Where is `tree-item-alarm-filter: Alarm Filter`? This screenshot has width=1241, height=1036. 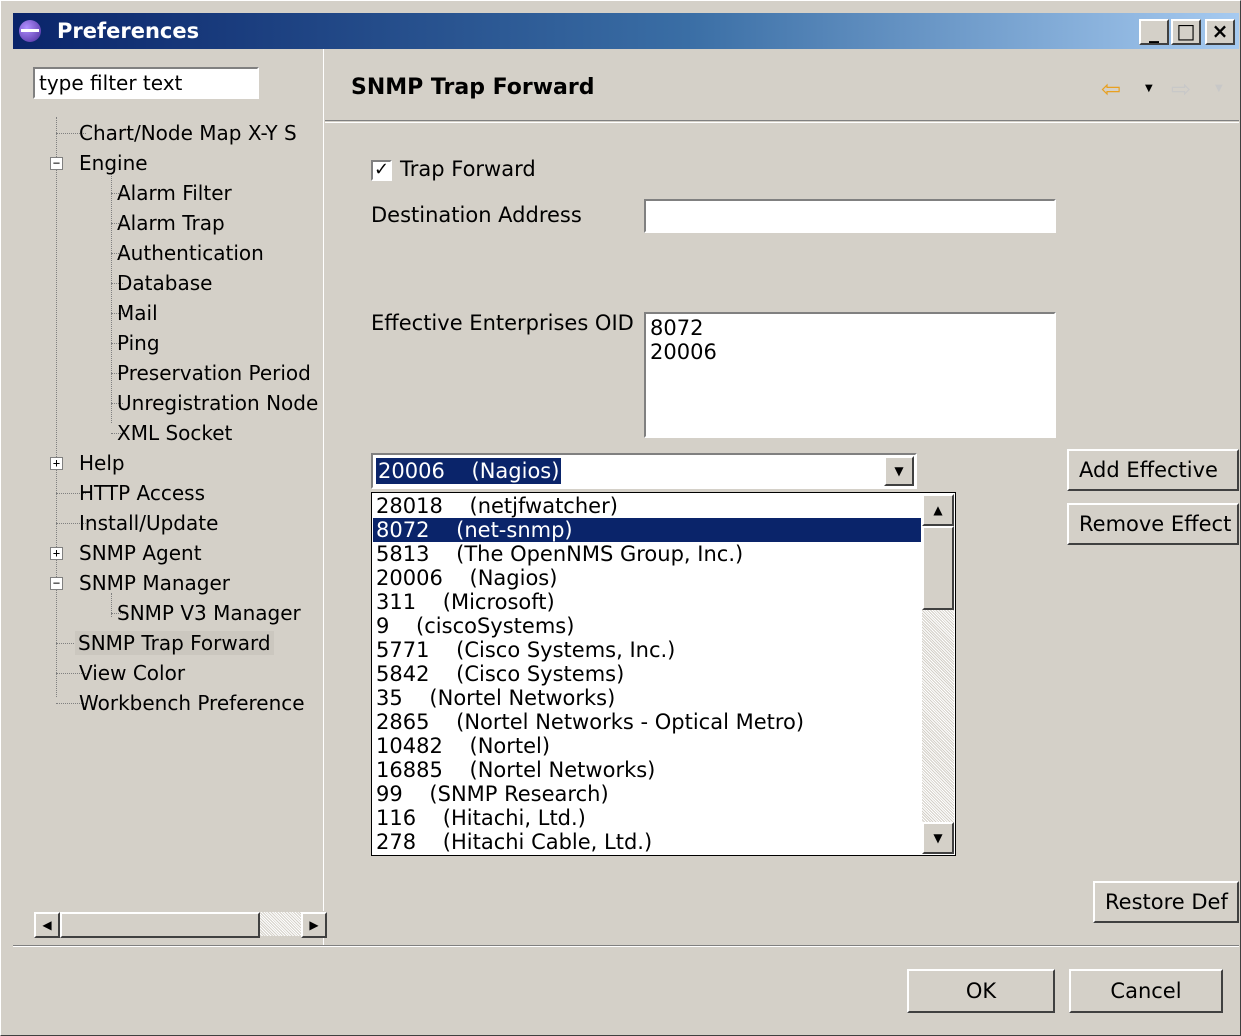 tree-item-alarm-filter: Alarm Filter is located at coordinates (174, 193).